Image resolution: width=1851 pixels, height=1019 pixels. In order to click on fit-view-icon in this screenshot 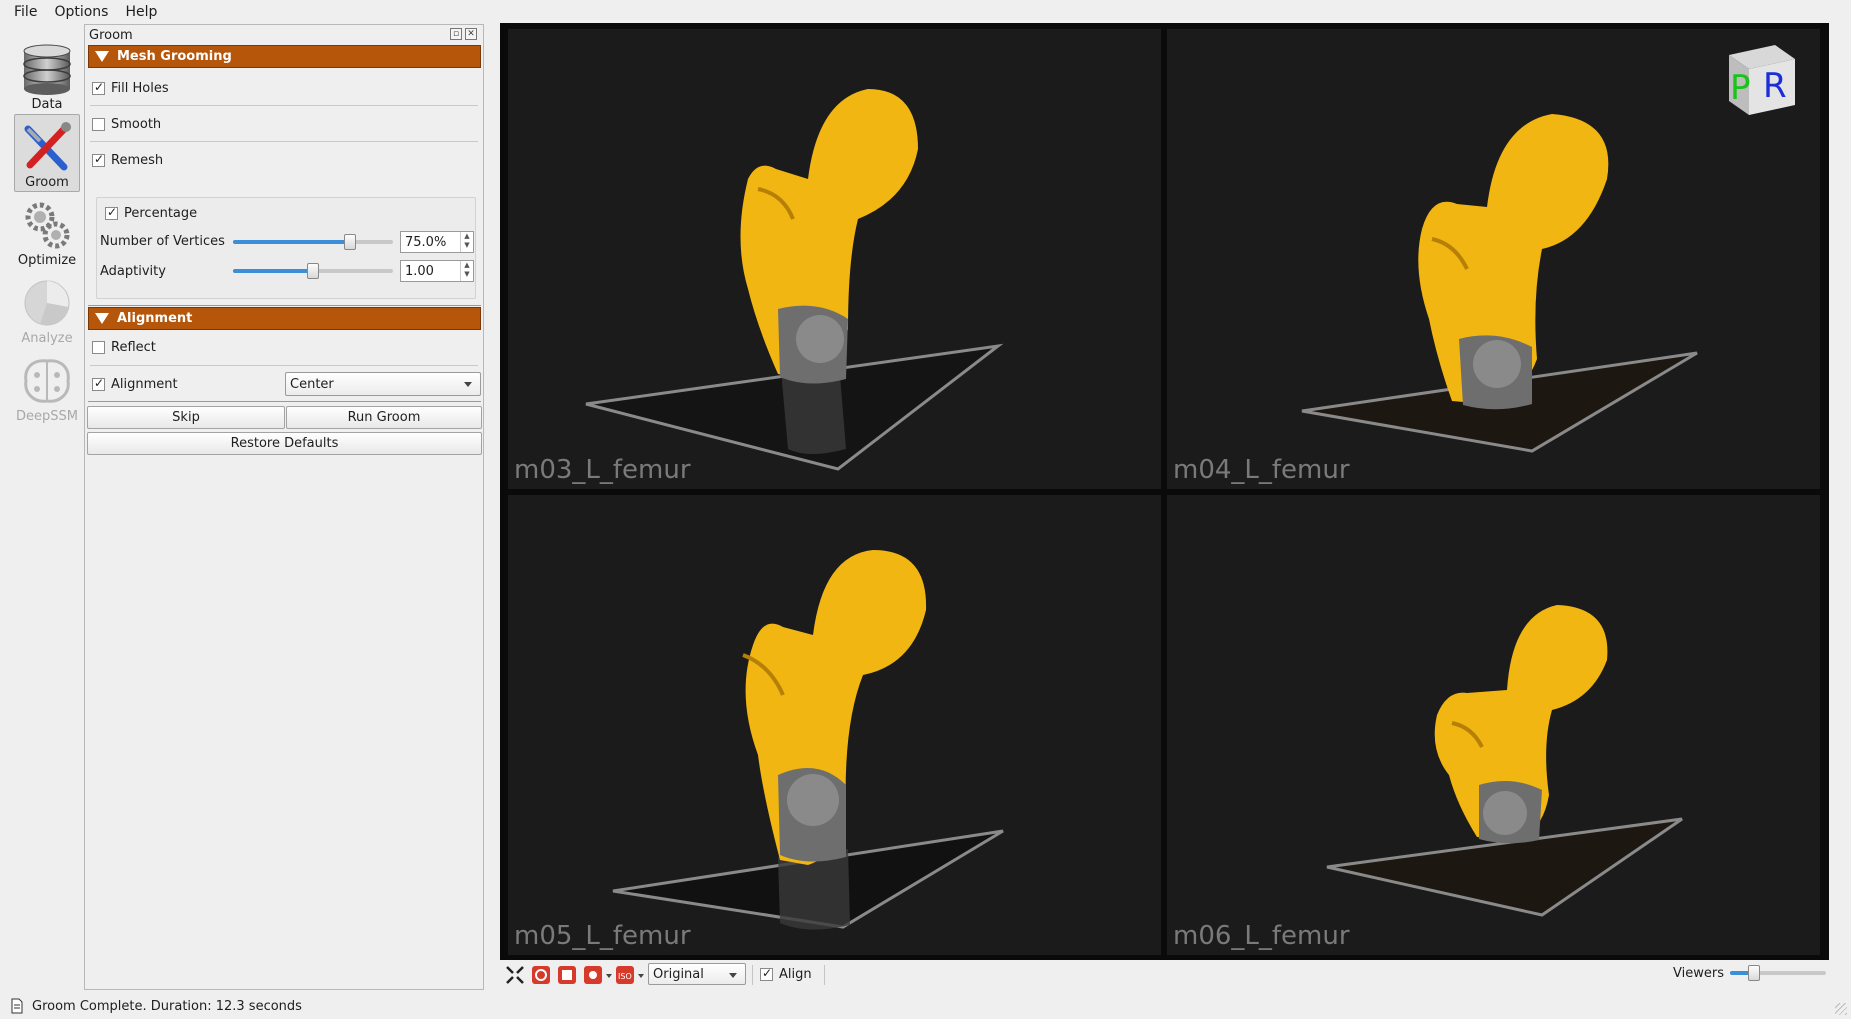, I will do `click(515, 975)`.